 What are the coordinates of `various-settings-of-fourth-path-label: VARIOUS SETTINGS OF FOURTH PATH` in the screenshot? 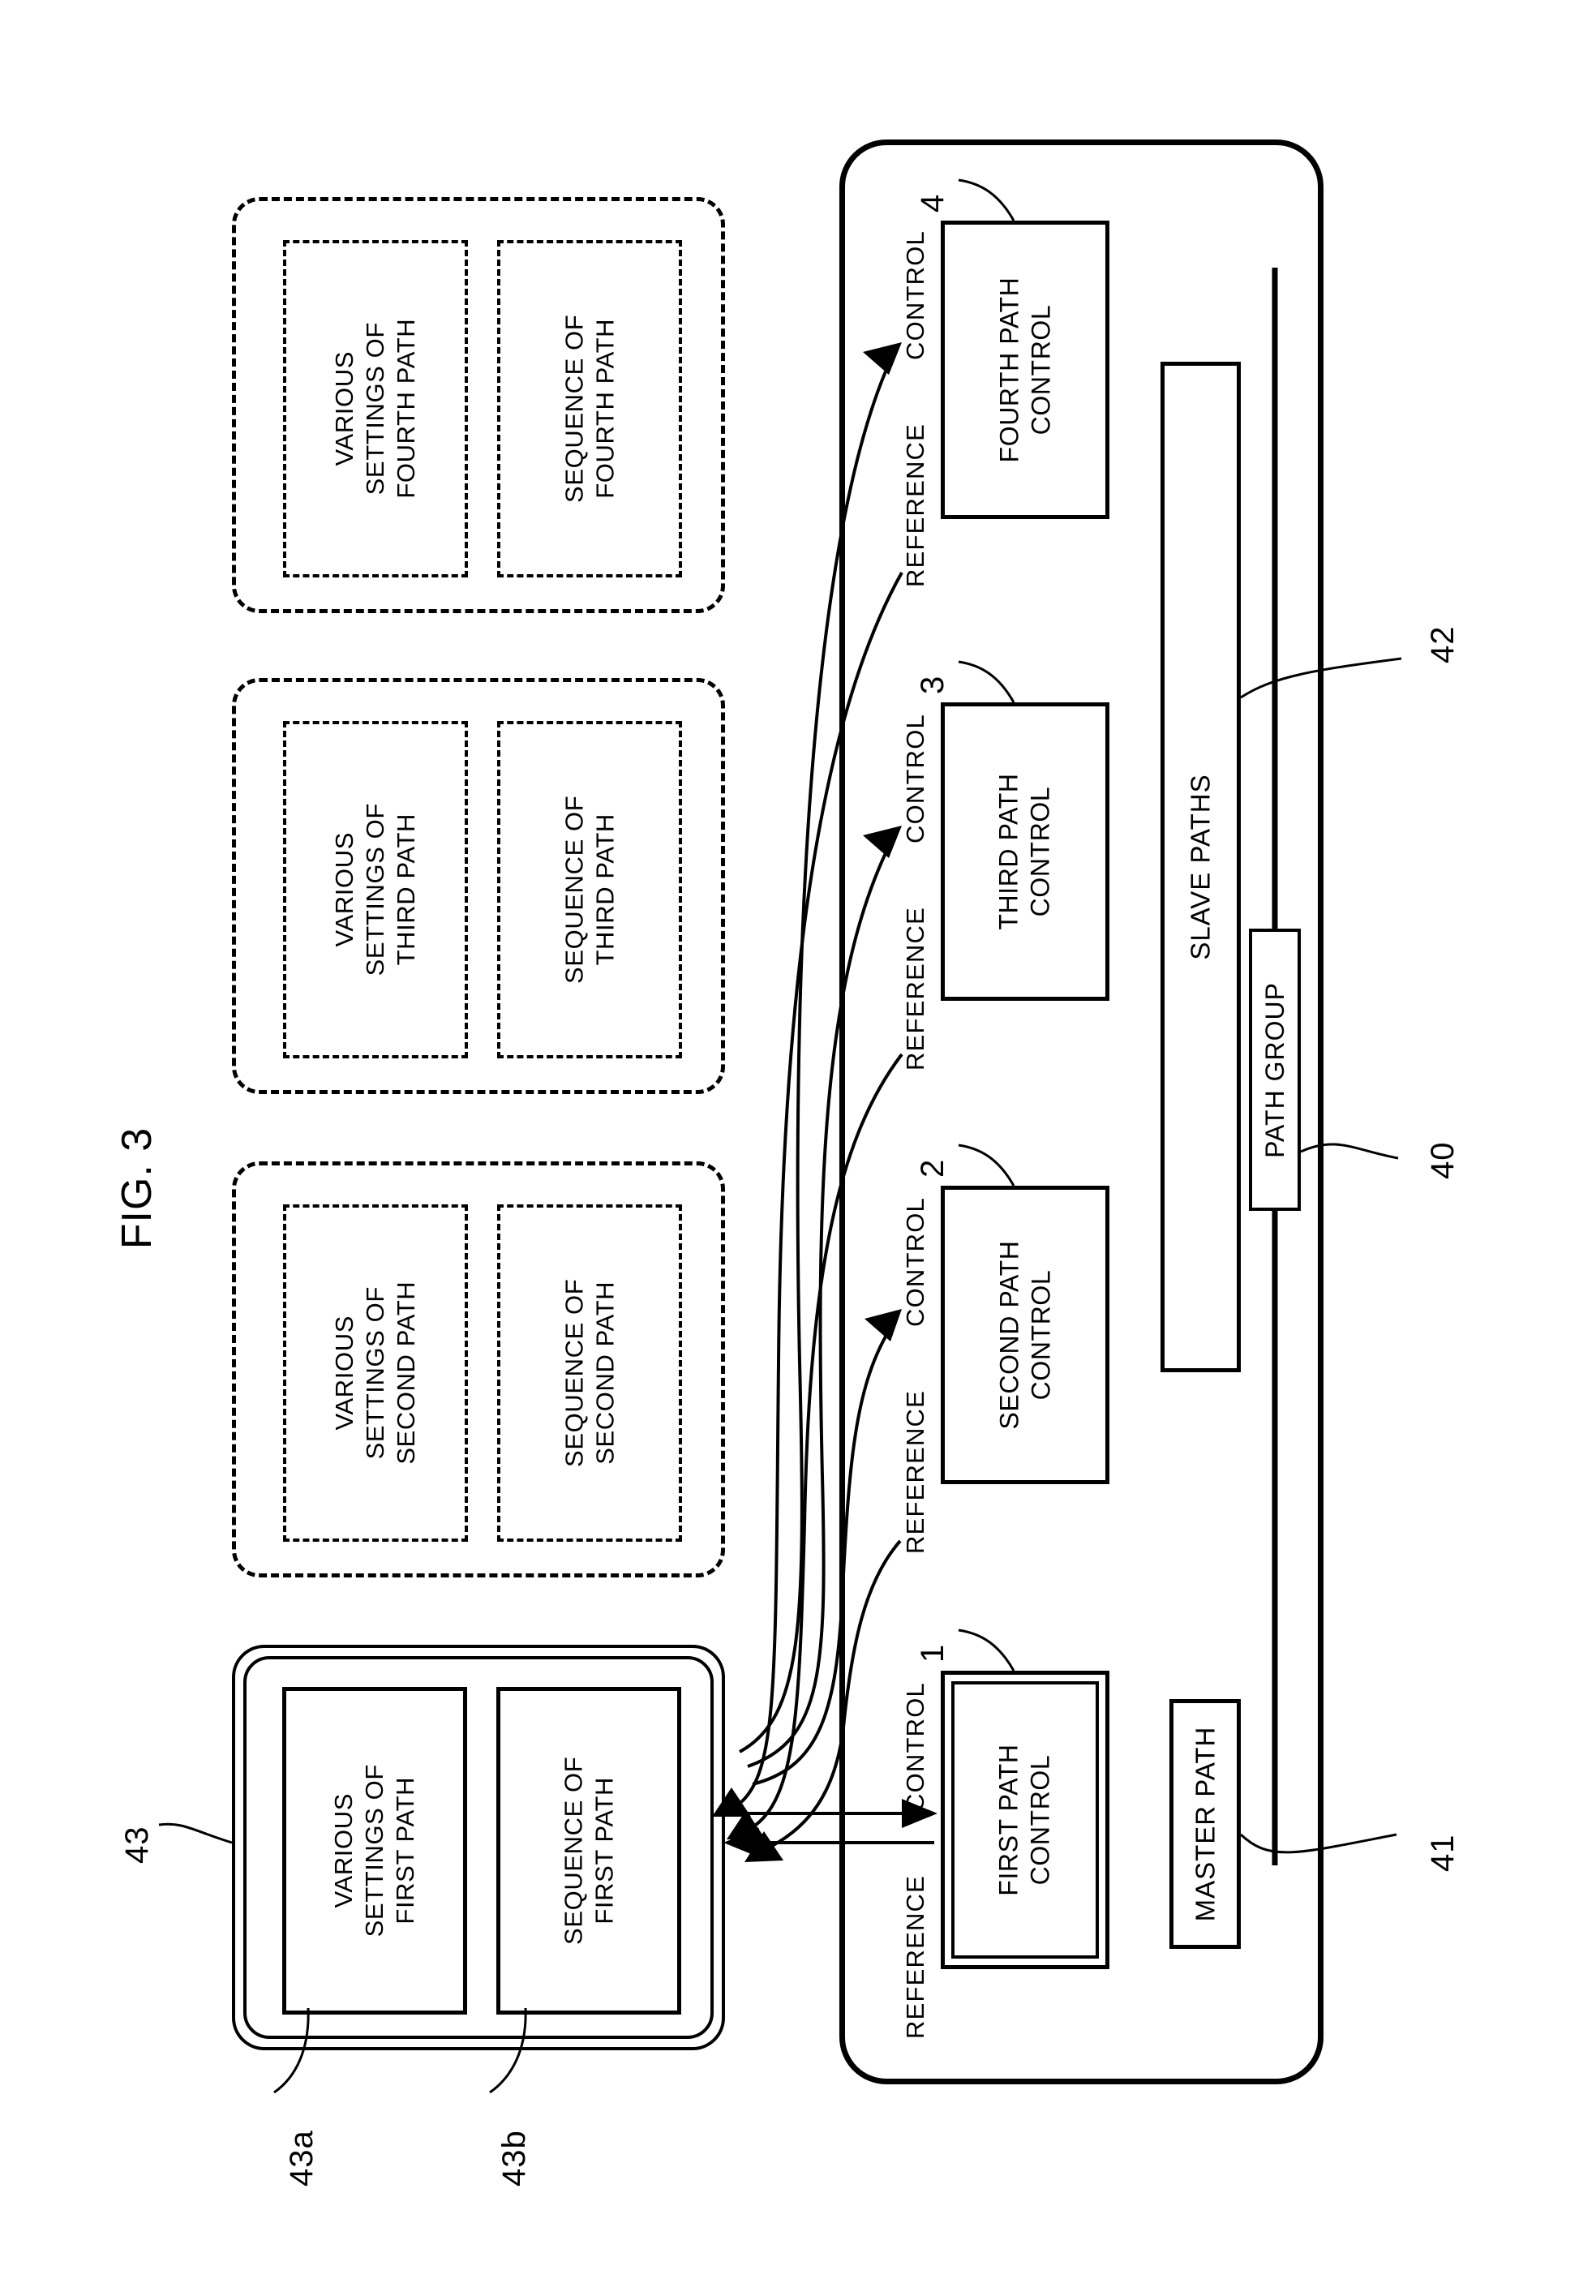 It's located at (375, 409).